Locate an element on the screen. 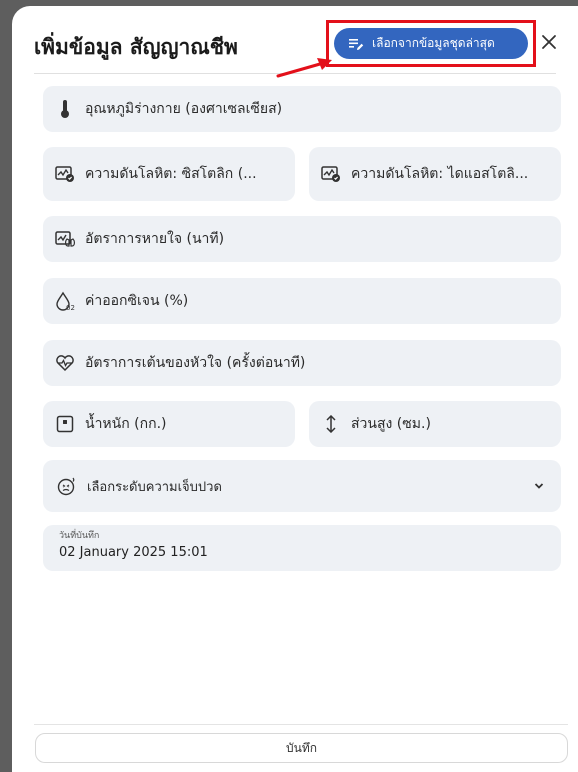 The width and height of the screenshot is (578, 772). save-button: บันทึก is located at coordinates (301, 748).